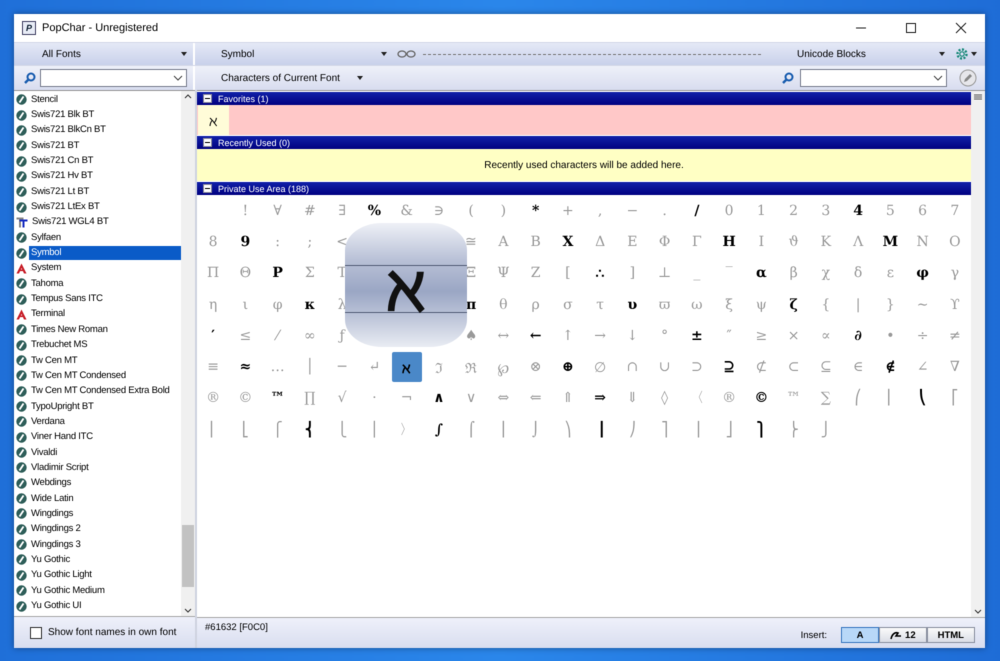  I want to click on character-cell: ⊇, so click(729, 367).